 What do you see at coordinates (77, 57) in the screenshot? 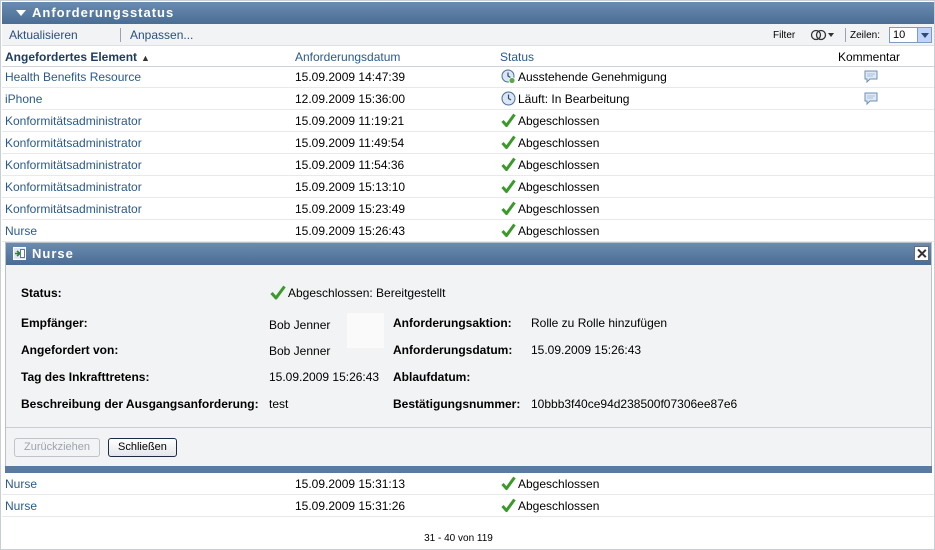
I see `column-header-element: Angefordertes Element ▲` at bounding box center [77, 57].